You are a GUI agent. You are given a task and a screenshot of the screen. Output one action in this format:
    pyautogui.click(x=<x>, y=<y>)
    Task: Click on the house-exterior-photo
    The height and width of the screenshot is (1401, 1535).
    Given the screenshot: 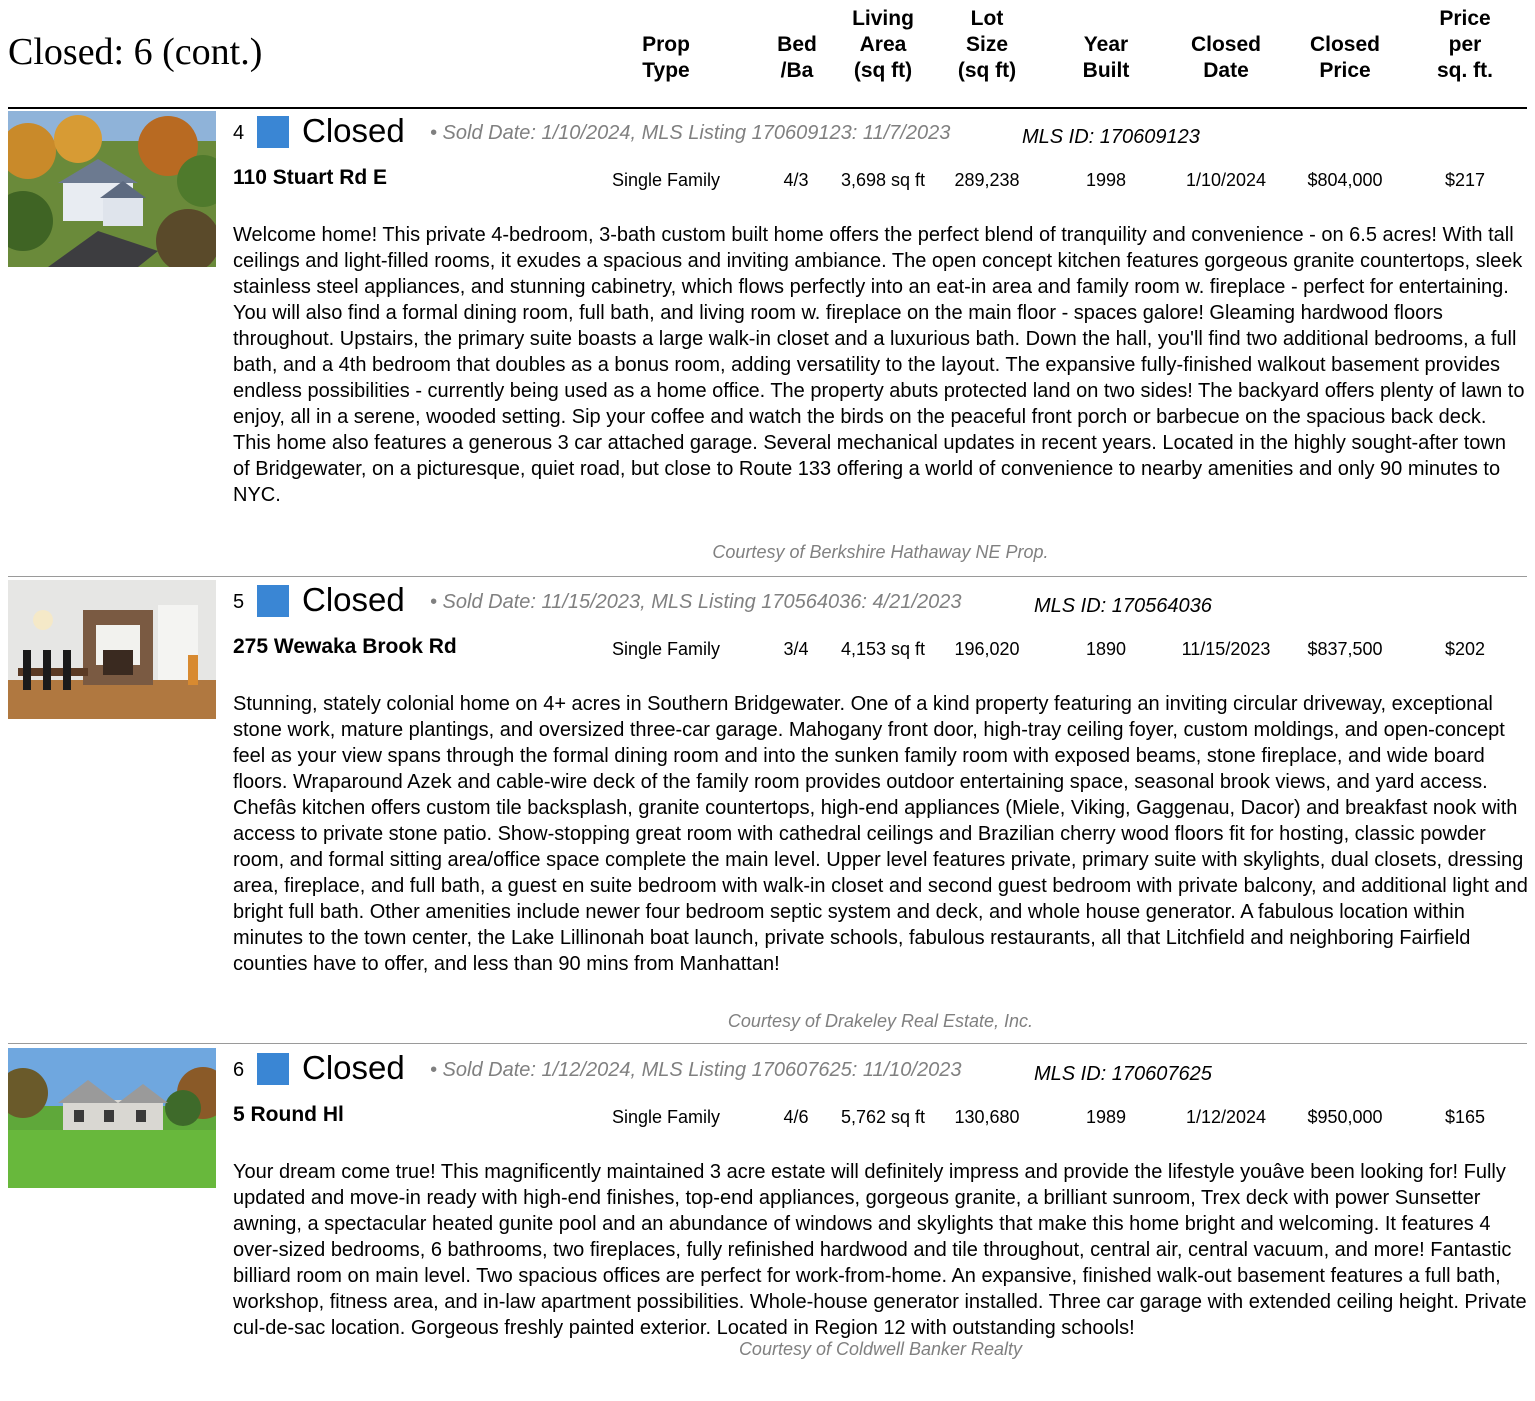 What is the action you would take?
    pyautogui.click(x=112, y=1118)
    